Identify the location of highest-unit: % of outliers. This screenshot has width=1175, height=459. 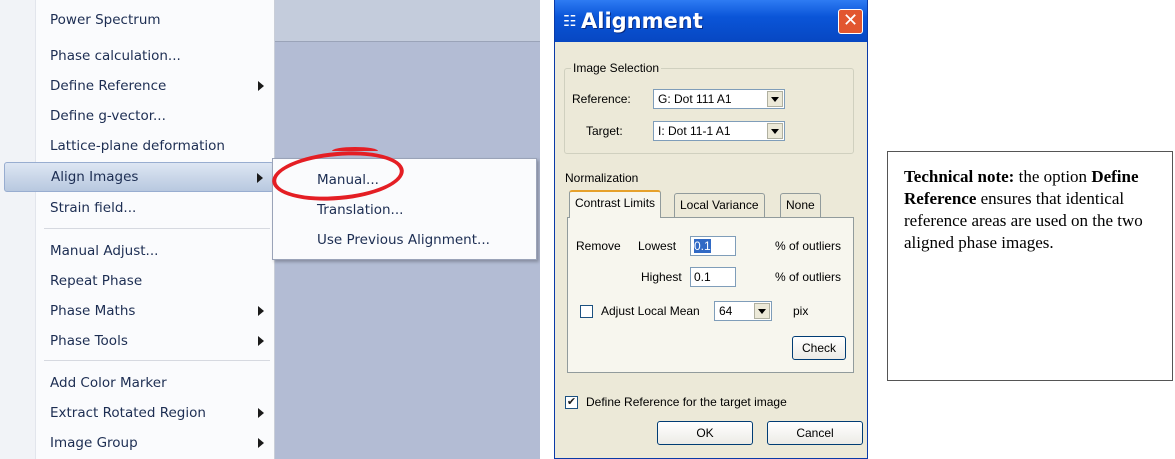
(808, 277).